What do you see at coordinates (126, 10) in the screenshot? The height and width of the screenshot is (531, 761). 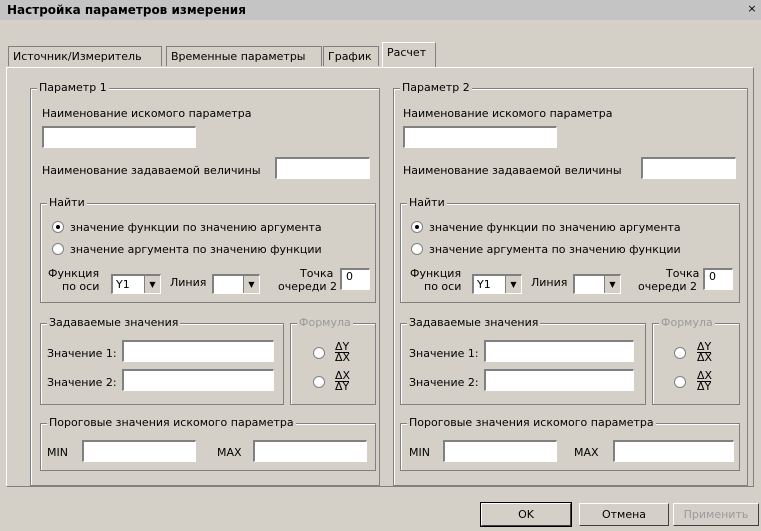 I see `window-title: Настройка параметров измерения` at bounding box center [126, 10].